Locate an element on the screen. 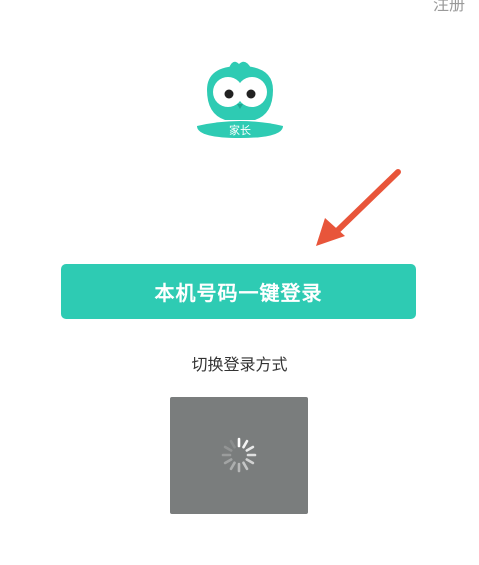 This screenshot has height=565, width=479. spinner-icon is located at coordinates (239, 455).